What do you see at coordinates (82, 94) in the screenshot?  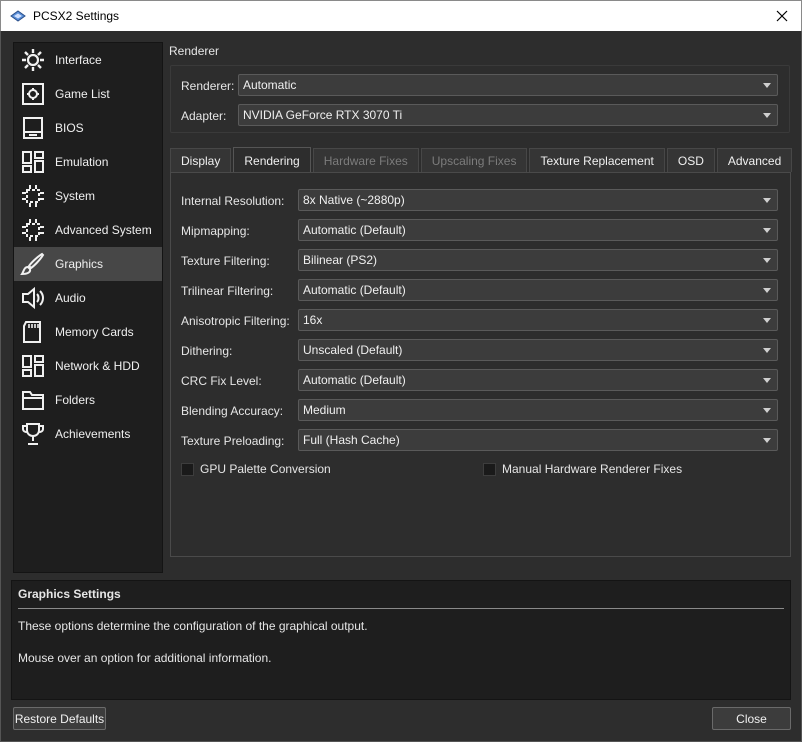 I see `sidebar-item-label: Game List` at bounding box center [82, 94].